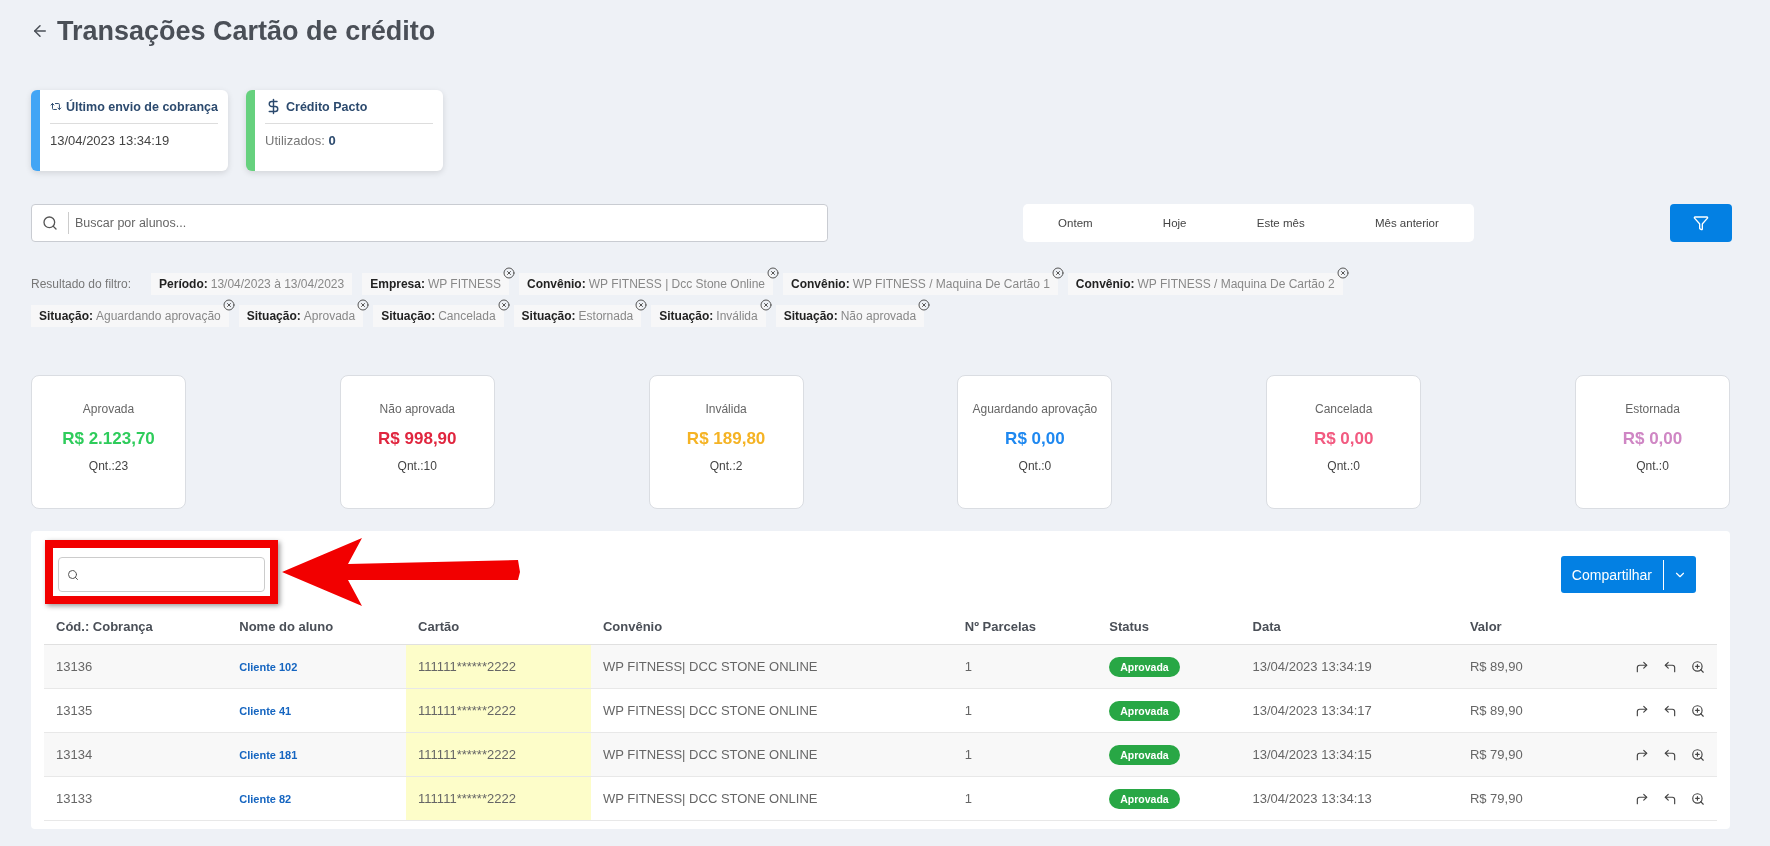  What do you see at coordinates (726, 409) in the screenshot?
I see `summary-label: Inválida` at bounding box center [726, 409].